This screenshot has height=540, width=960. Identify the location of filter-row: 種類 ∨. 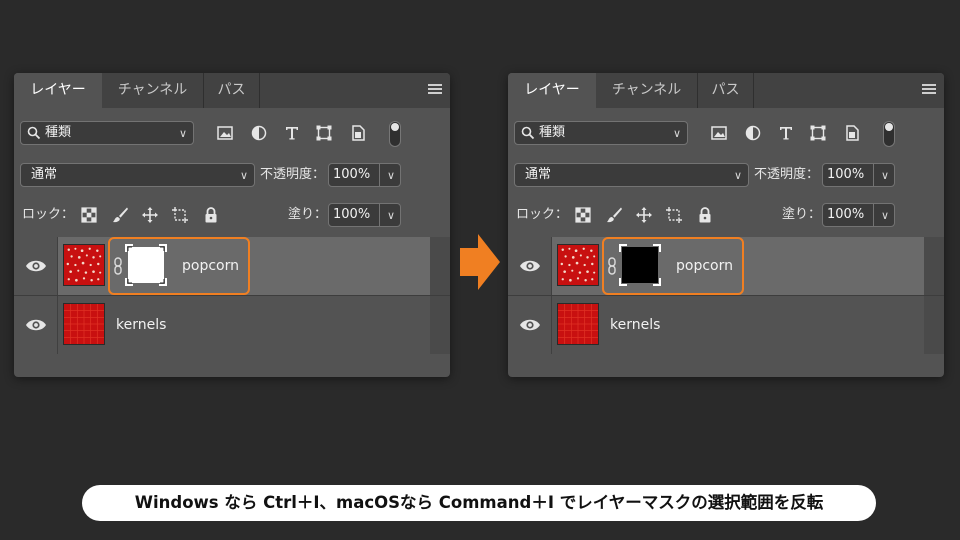
(726, 133).